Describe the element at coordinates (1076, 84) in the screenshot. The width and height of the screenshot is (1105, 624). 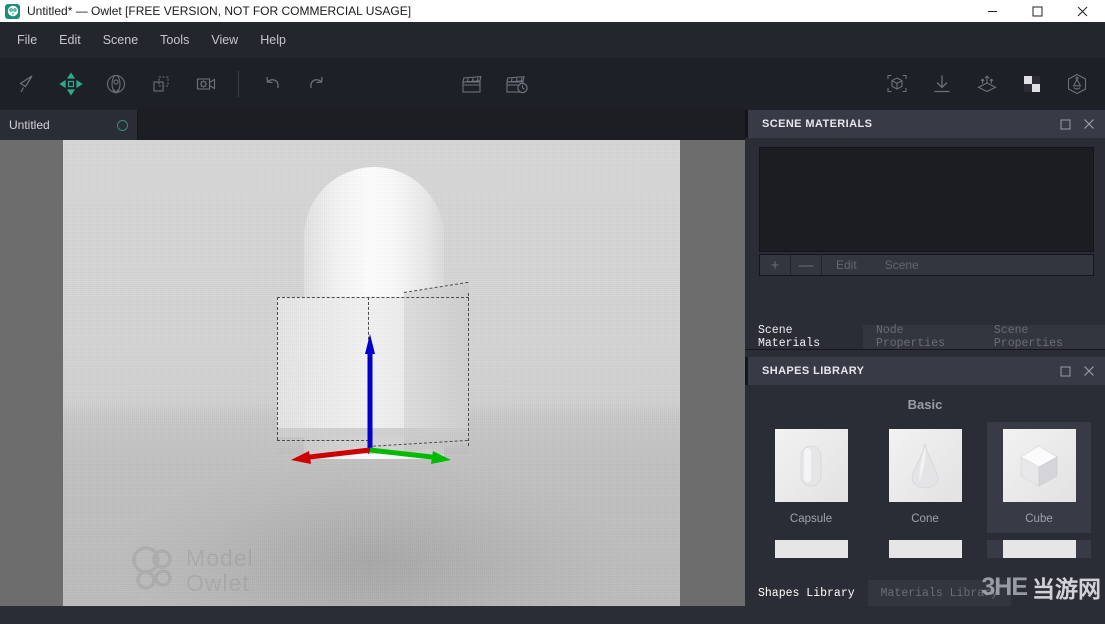
I see `hex-environment-icon` at that location.